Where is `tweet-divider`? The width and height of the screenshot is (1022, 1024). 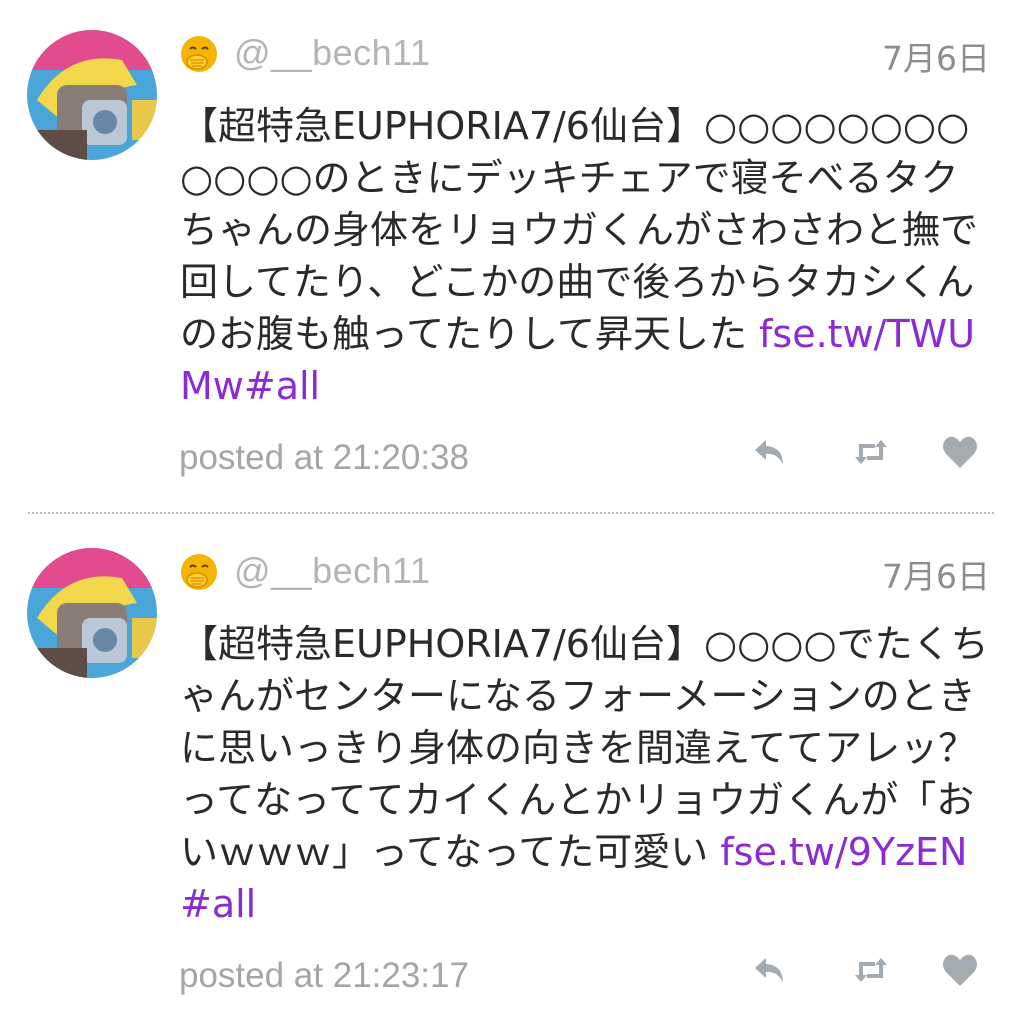 tweet-divider is located at coordinates (511, 513).